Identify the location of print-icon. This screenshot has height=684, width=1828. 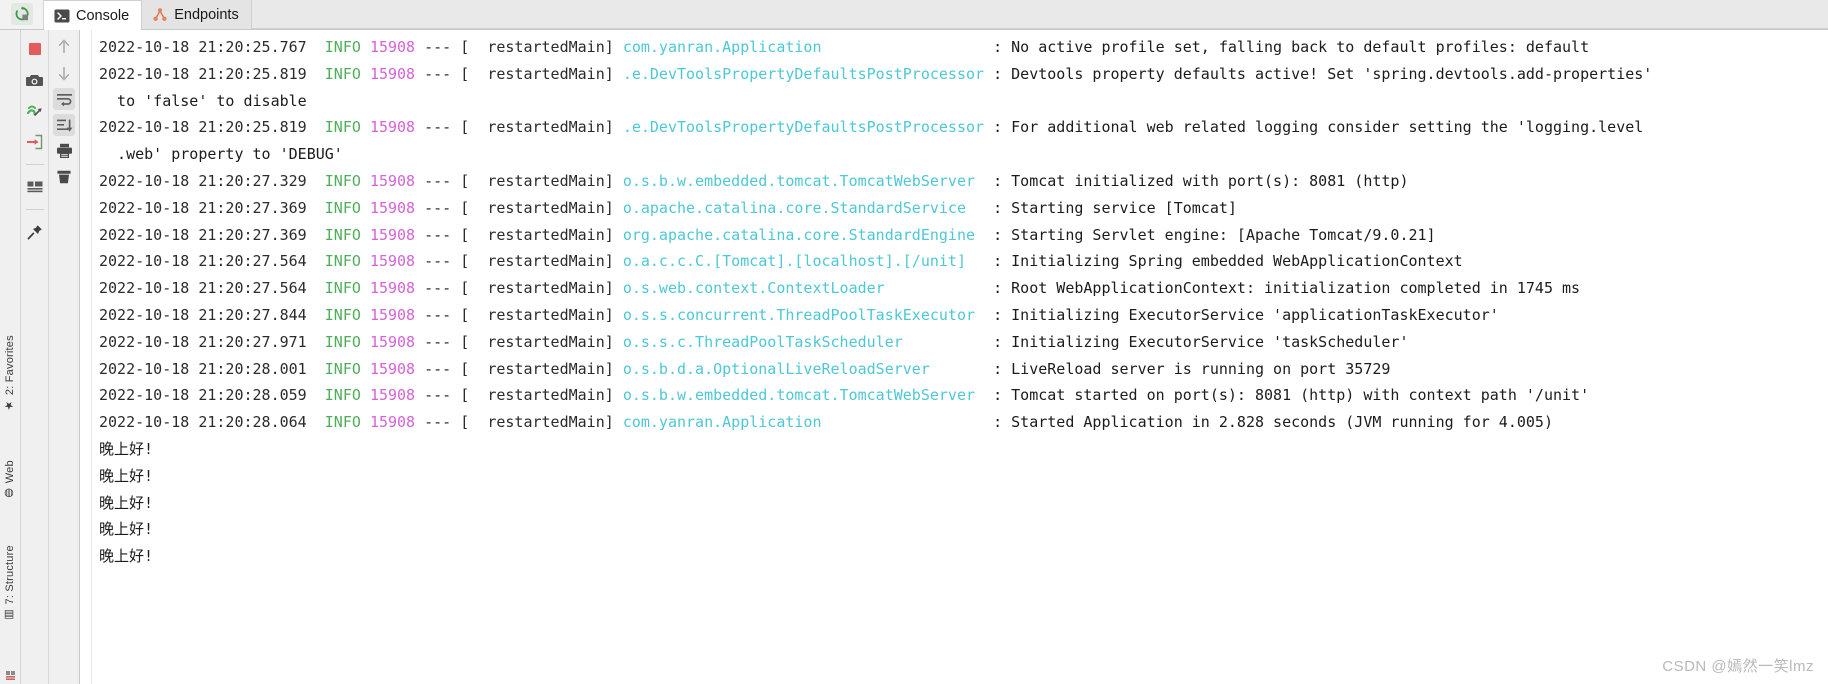
(64, 150).